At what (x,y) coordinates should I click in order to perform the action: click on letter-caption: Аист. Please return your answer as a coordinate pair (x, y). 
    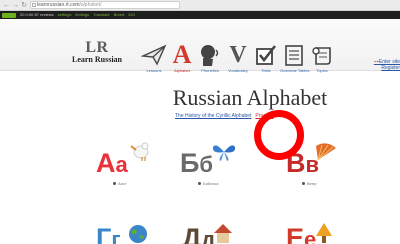
    Looking at the image, I should click on (120, 183).